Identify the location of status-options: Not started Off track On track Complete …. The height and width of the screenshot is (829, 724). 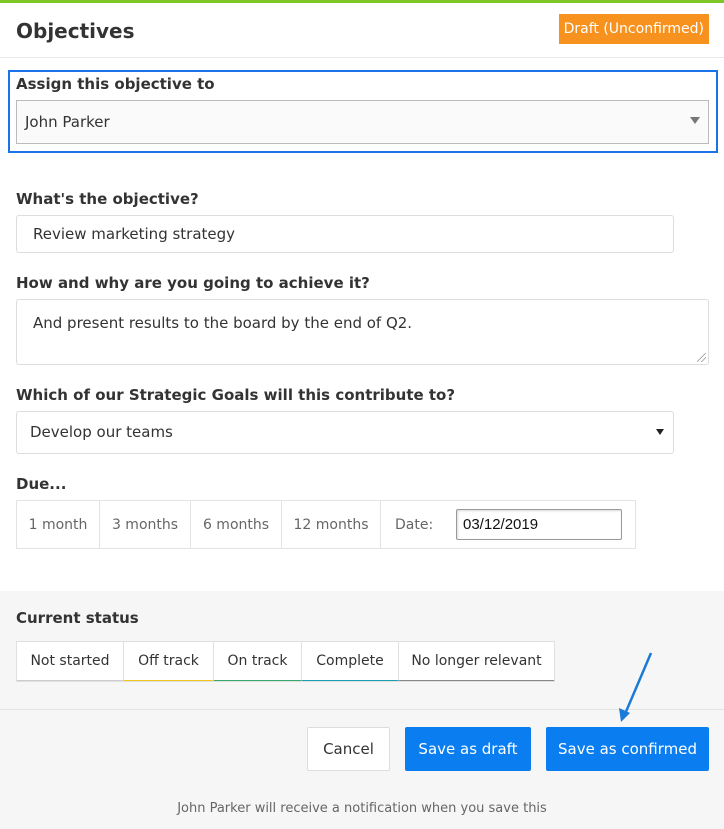
(285, 661).